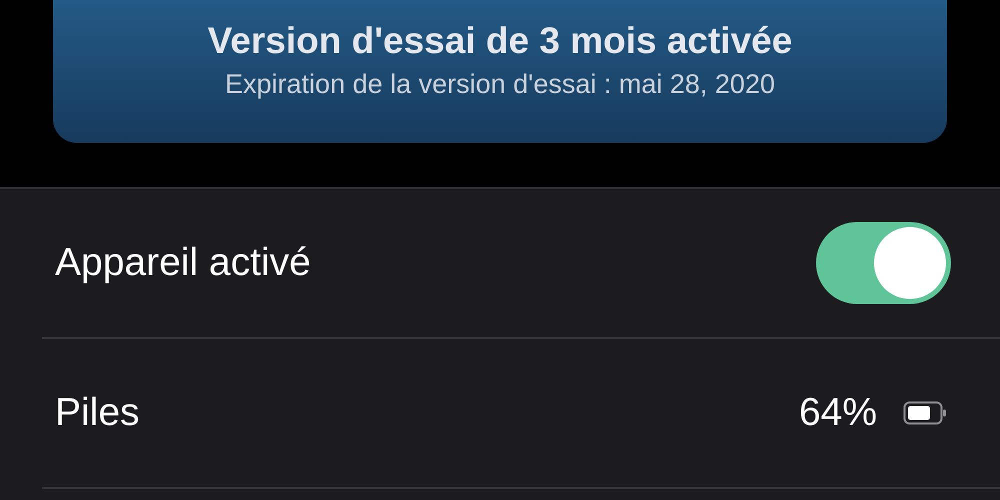  What do you see at coordinates (500, 41) in the screenshot?
I see `banner-title: Version d'essai de 3 mois activée` at bounding box center [500, 41].